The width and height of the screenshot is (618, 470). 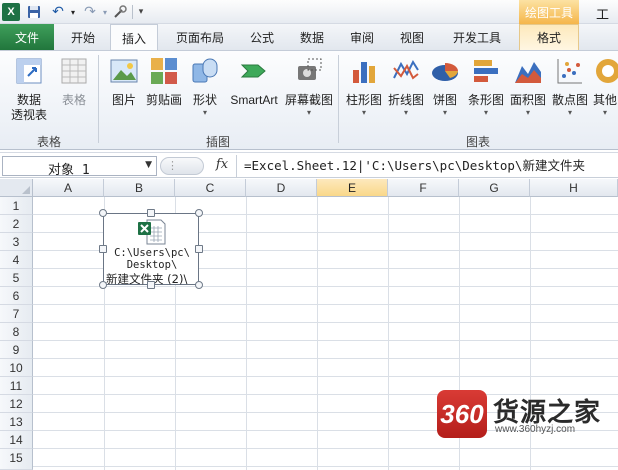 What do you see at coordinates (199, 249) in the screenshot?
I see `resize-handle-right` at bounding box center [199, 249].